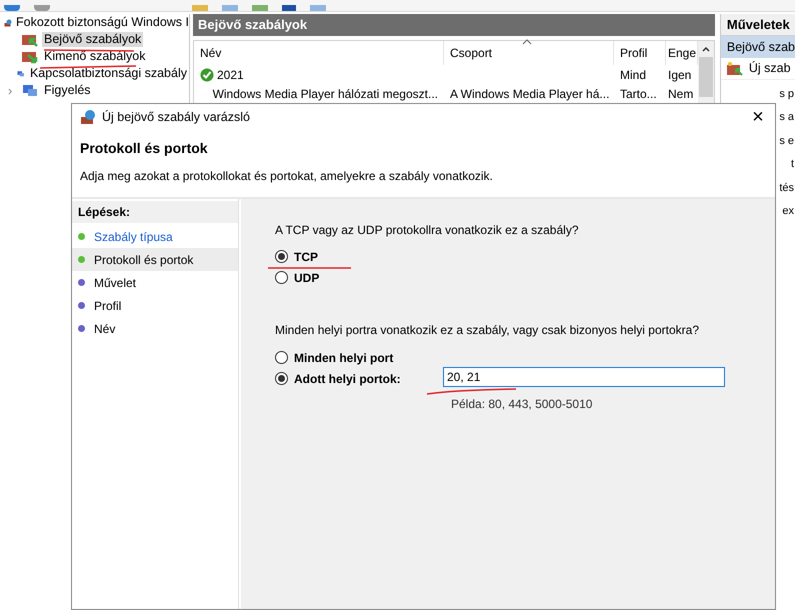  What do you see at coordinates (296, 256) in the screenshot?
I see `radio-button: TCP` at bounding box center [296, 256].